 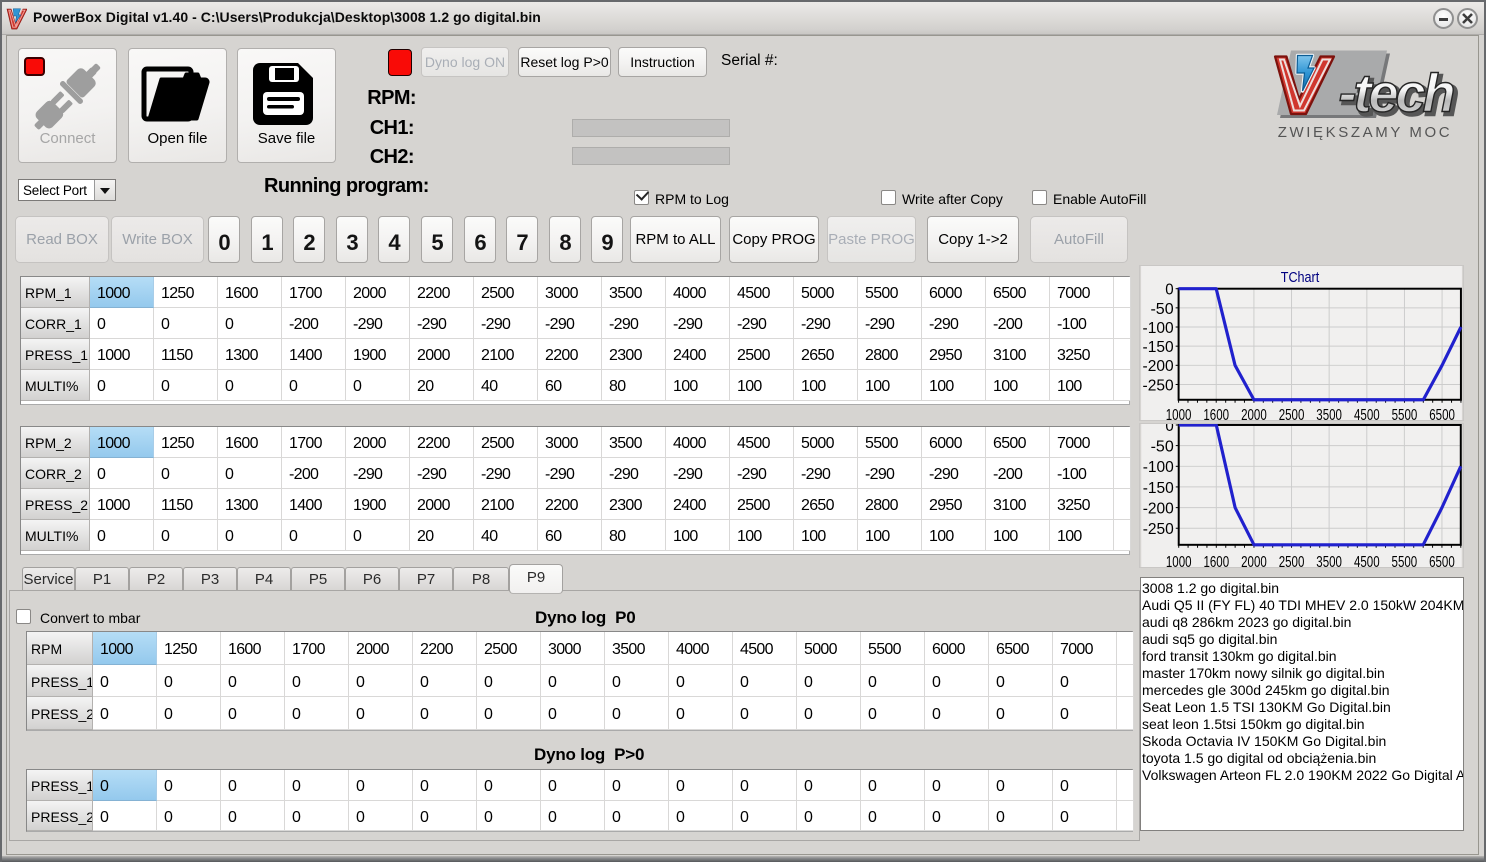 What do you see at coordinates (1396, 94) in the screenshot?
I see `svg-text: -tech` at bounding box center [1396, 94].